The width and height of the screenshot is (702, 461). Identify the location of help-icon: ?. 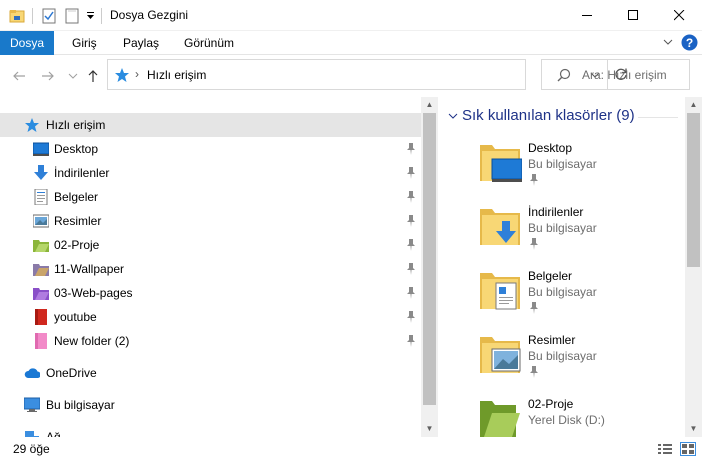
(689, 42).